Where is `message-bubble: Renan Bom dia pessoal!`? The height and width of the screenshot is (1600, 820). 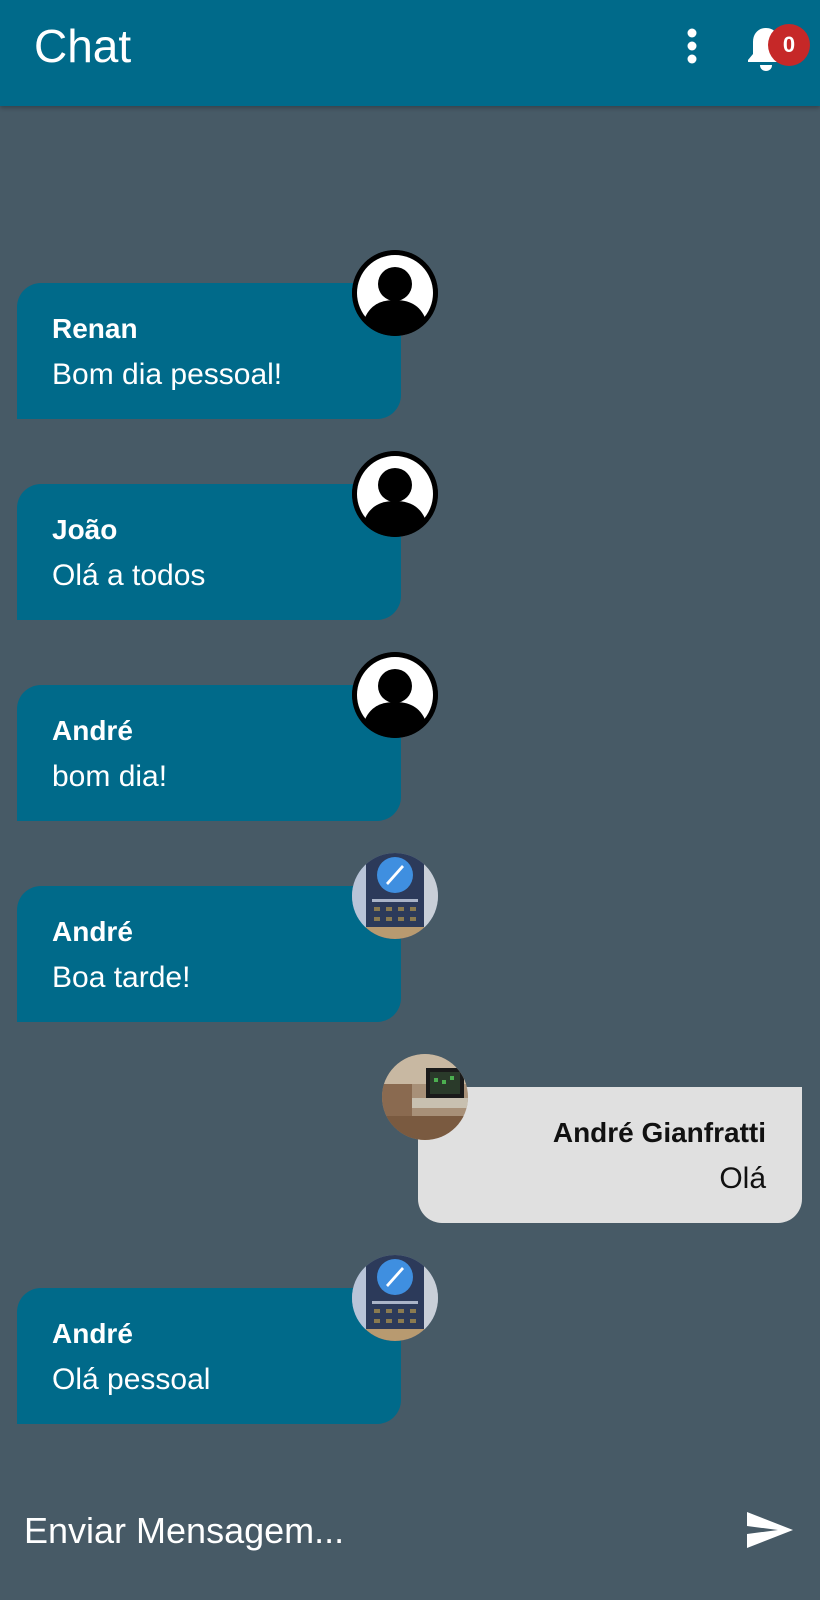 message-bubble: Renan Bom dia pessoal! is located at coordinates (209, 351).